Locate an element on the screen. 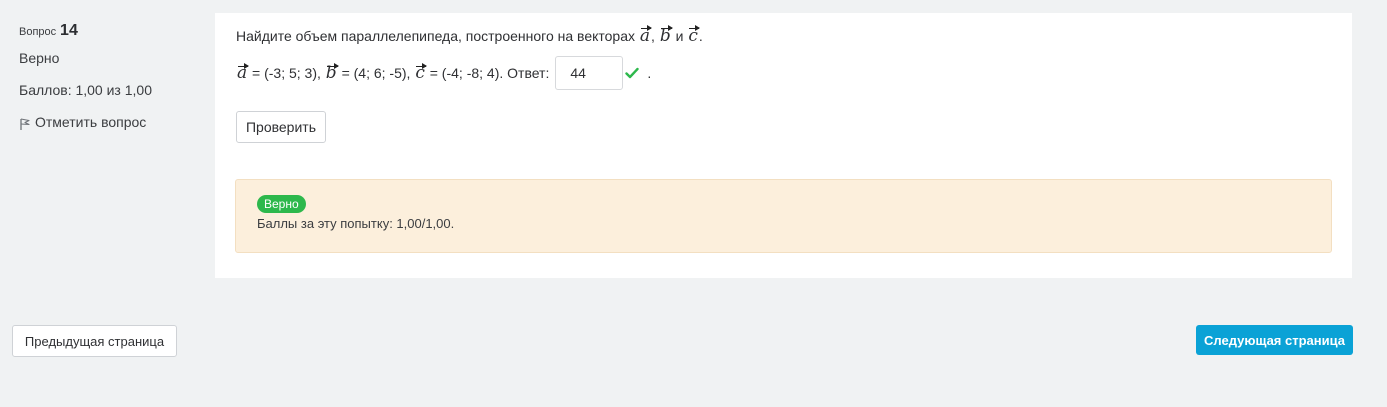 The height and width of the screenshot is (407, 1387). formula-vector-a: a is located at coordinates (243, 73).